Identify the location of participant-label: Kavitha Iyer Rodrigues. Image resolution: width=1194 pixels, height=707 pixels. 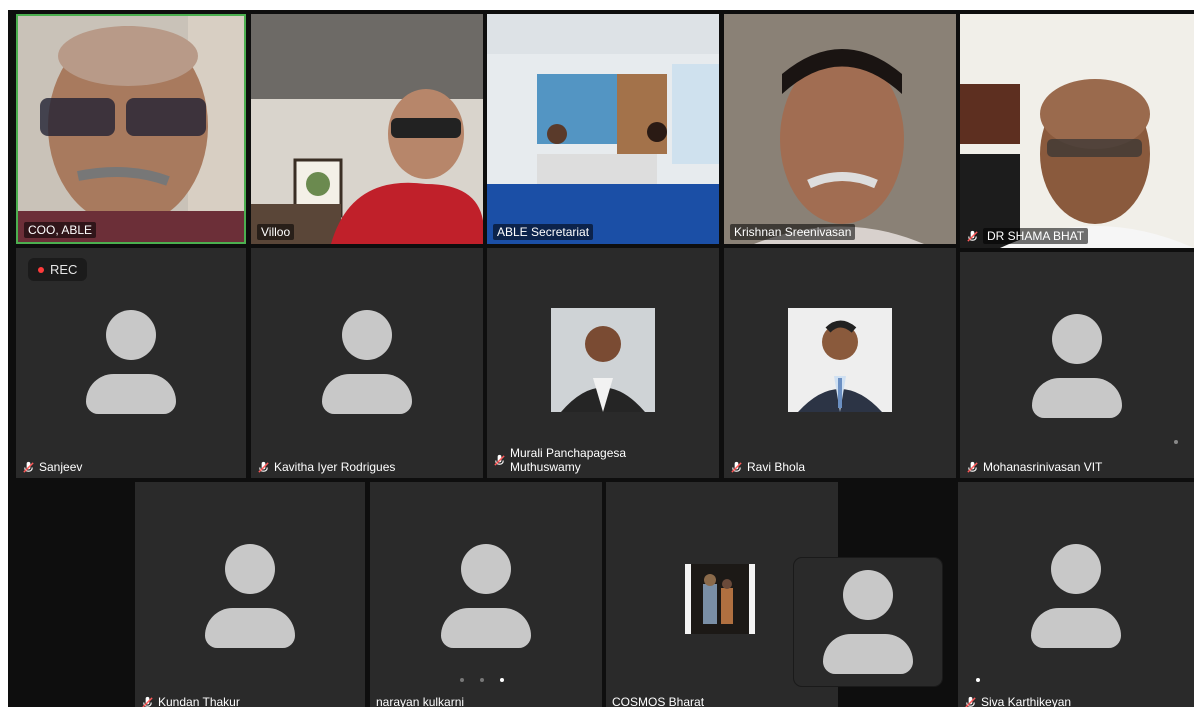
(326, 467).